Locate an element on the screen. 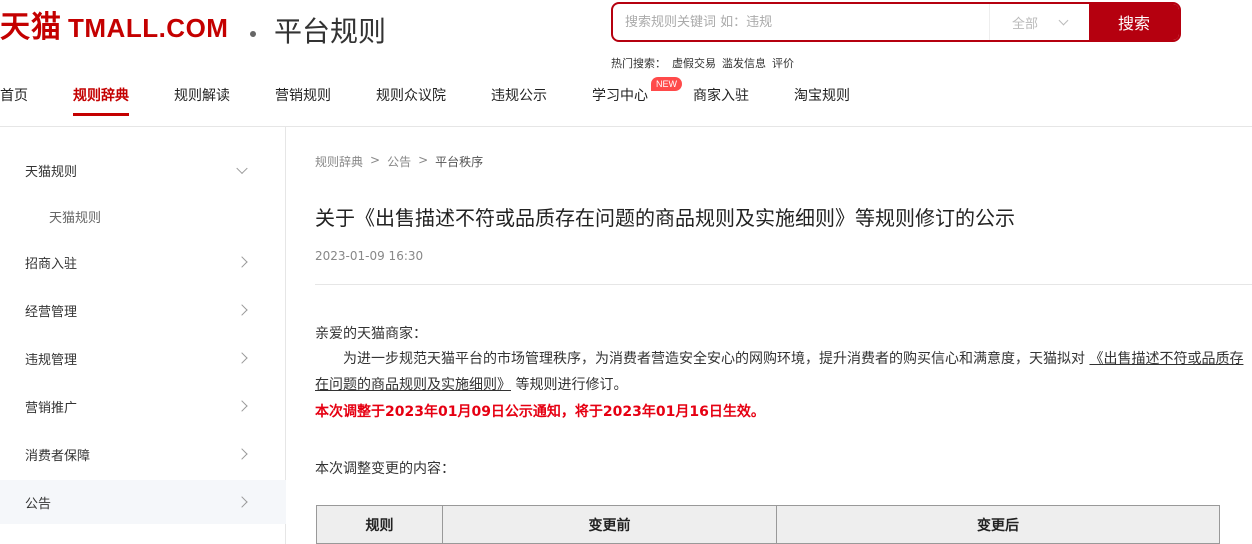 This screenshot has width=1252, height=544. sidebar-item-label: 公告 is located at coordinates (38, 504).